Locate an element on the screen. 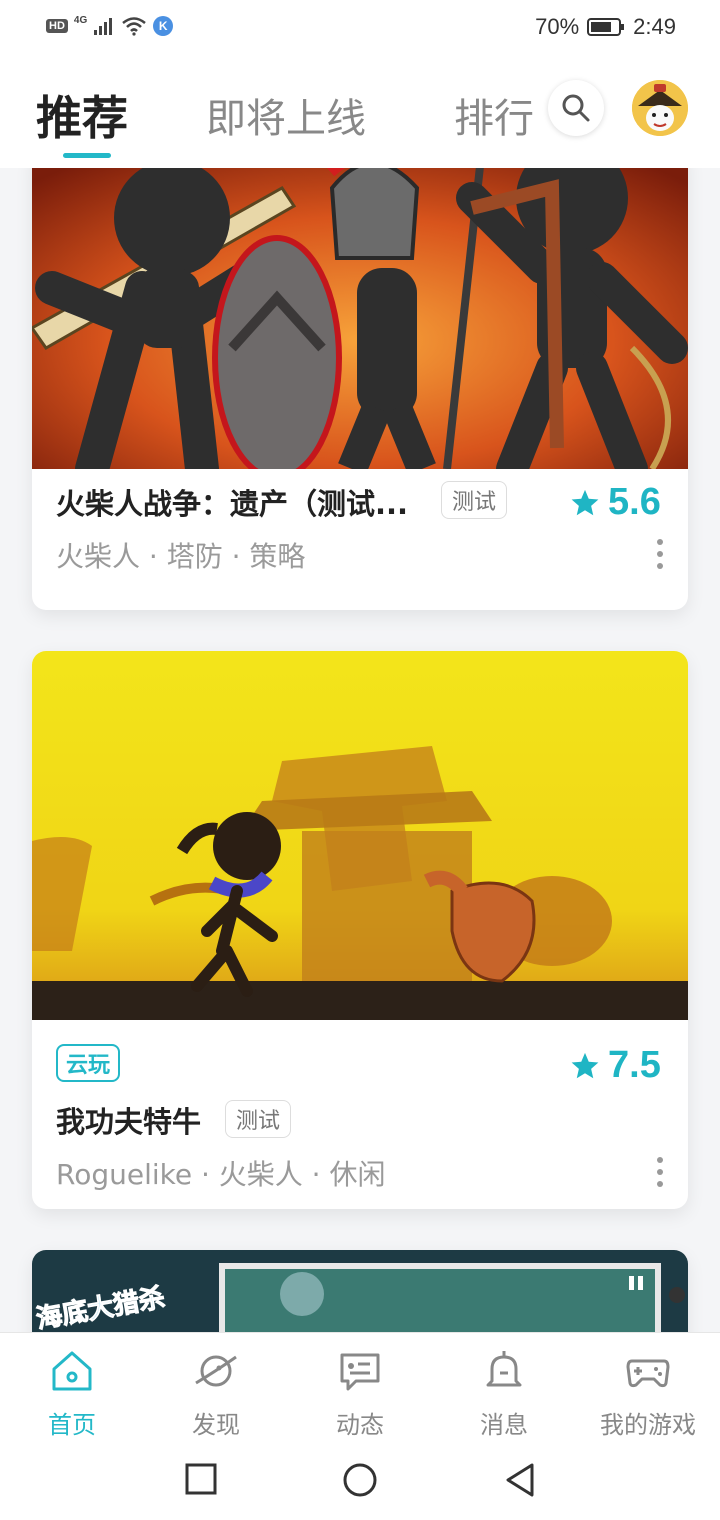 The width and height of the screenshot is (720, 1520). nav-messages: 消息 is located at coordinates (504, 1393).